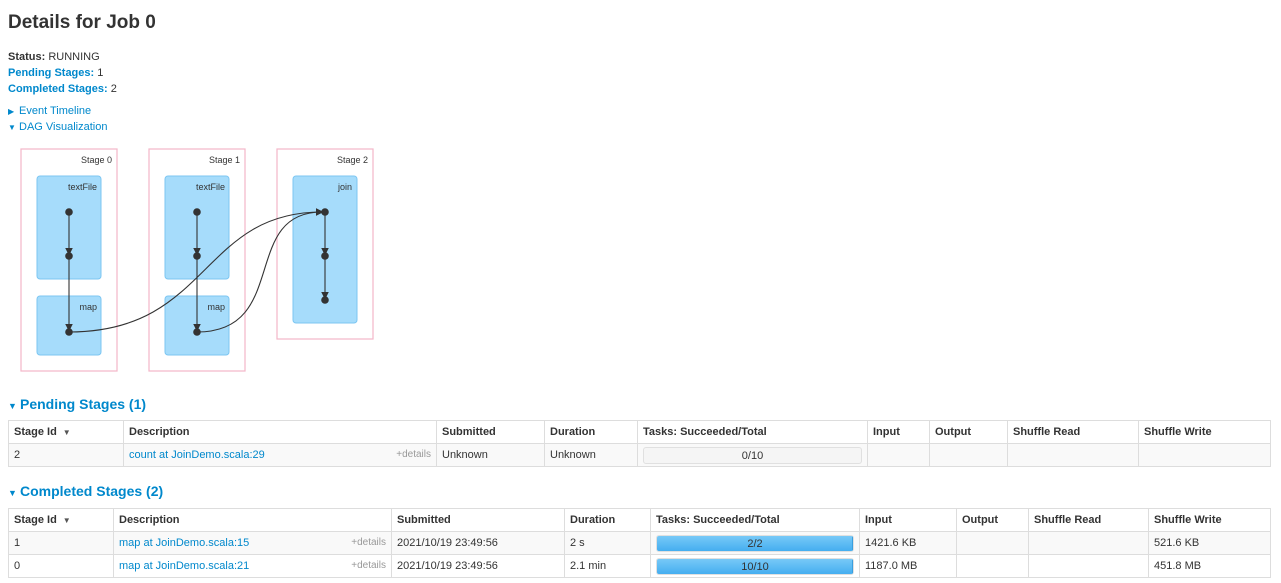 This screenshot has height=583, width=1281. I want to click on duration-cell: 2 s, so click(607, 543).